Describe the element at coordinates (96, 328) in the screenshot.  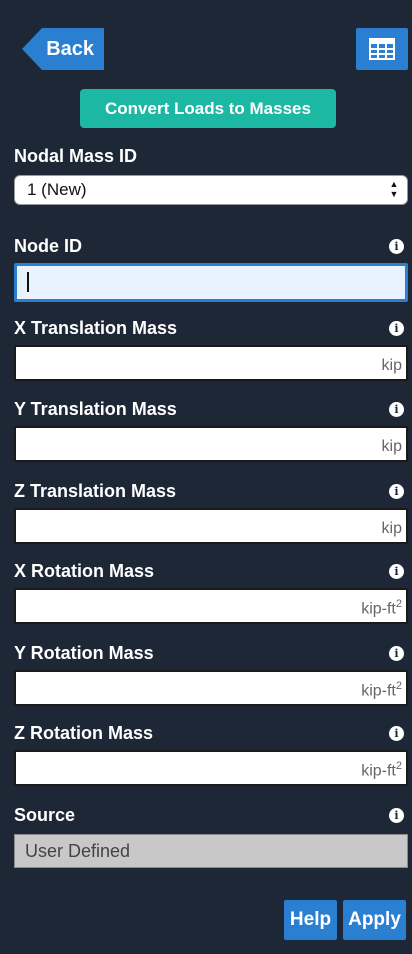
I see `x-translation-mass-label: X Translation Mass` at that location.